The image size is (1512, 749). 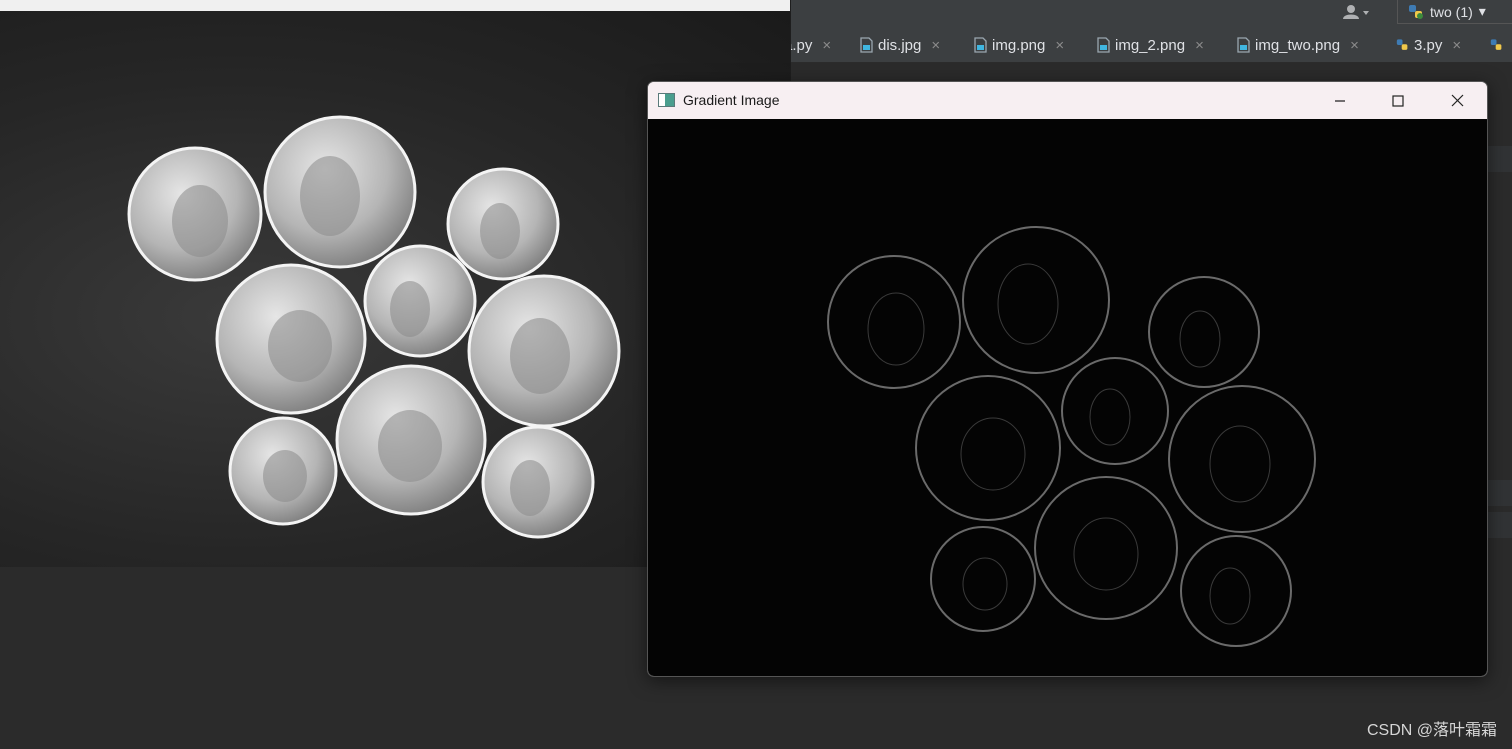 I want to click on window-title: Gradient Image, so click(x=731, y=100).